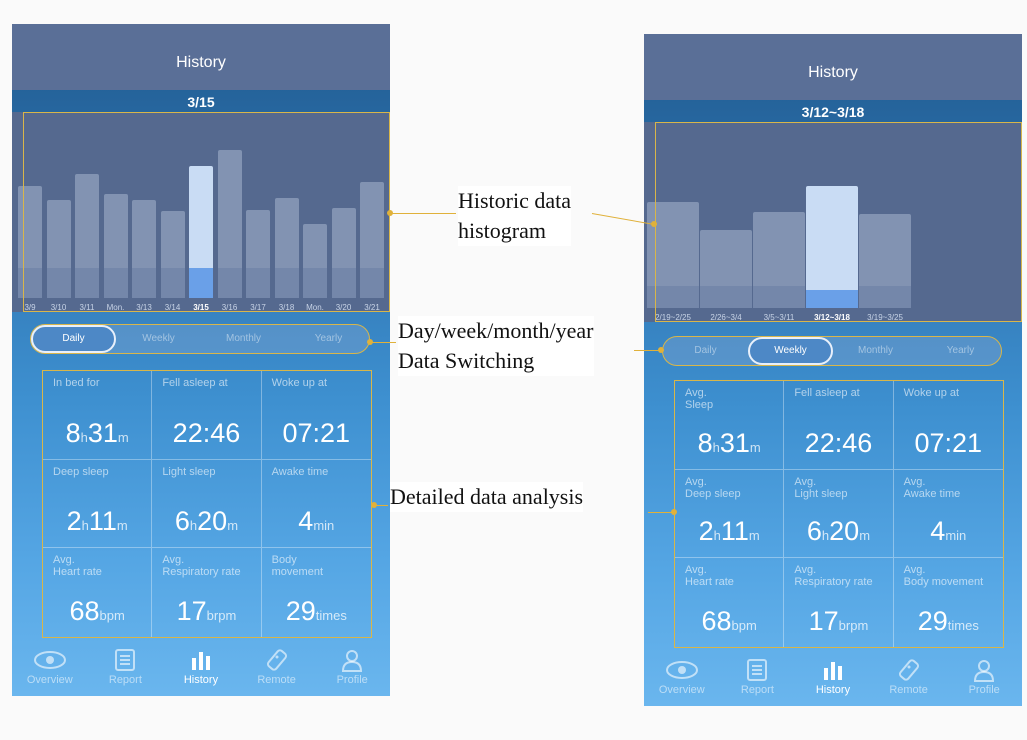 The width and height of the screenshot is (1027, 740). I want to click on selected-date: 3/15, so click(201, 102).